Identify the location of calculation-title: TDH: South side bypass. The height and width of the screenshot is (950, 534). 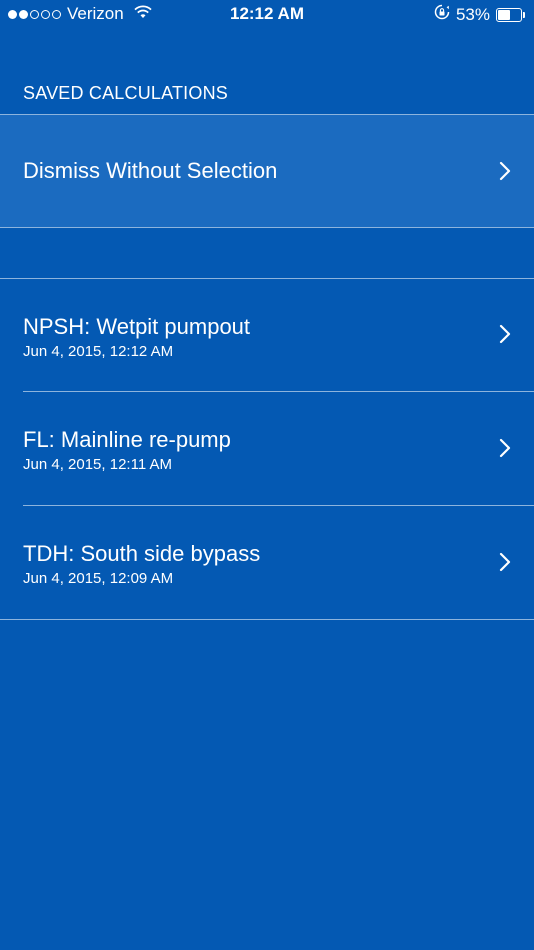
(142, 553).